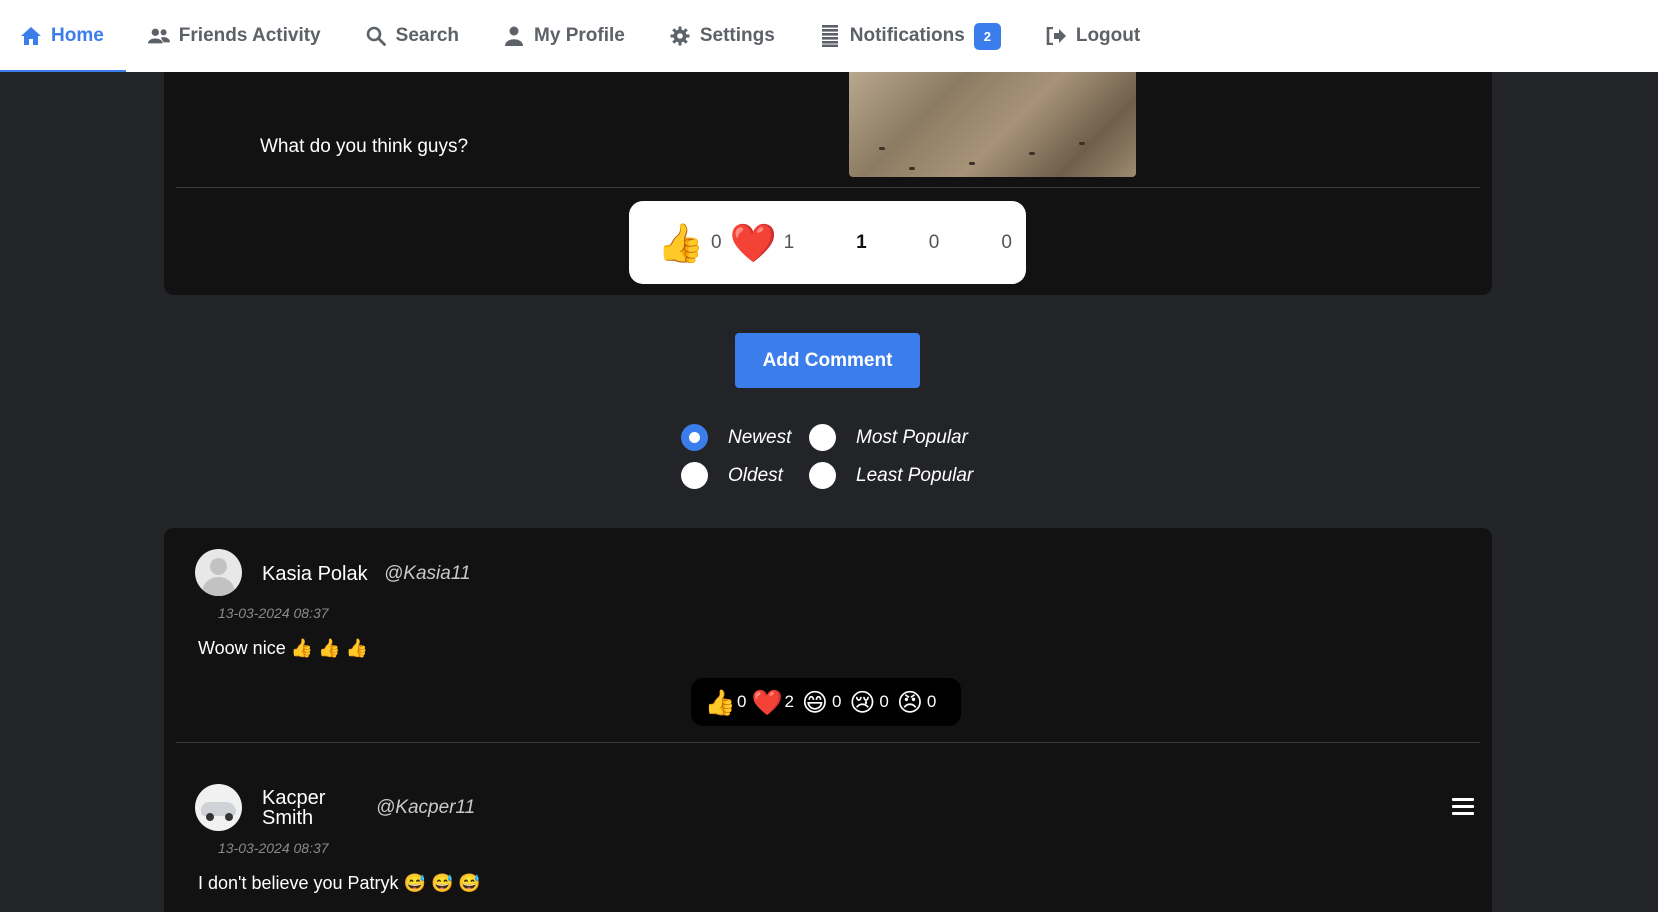 The height and width of the screenshot is (912, 1658). I want to click on search-icon, so click(376, 36).